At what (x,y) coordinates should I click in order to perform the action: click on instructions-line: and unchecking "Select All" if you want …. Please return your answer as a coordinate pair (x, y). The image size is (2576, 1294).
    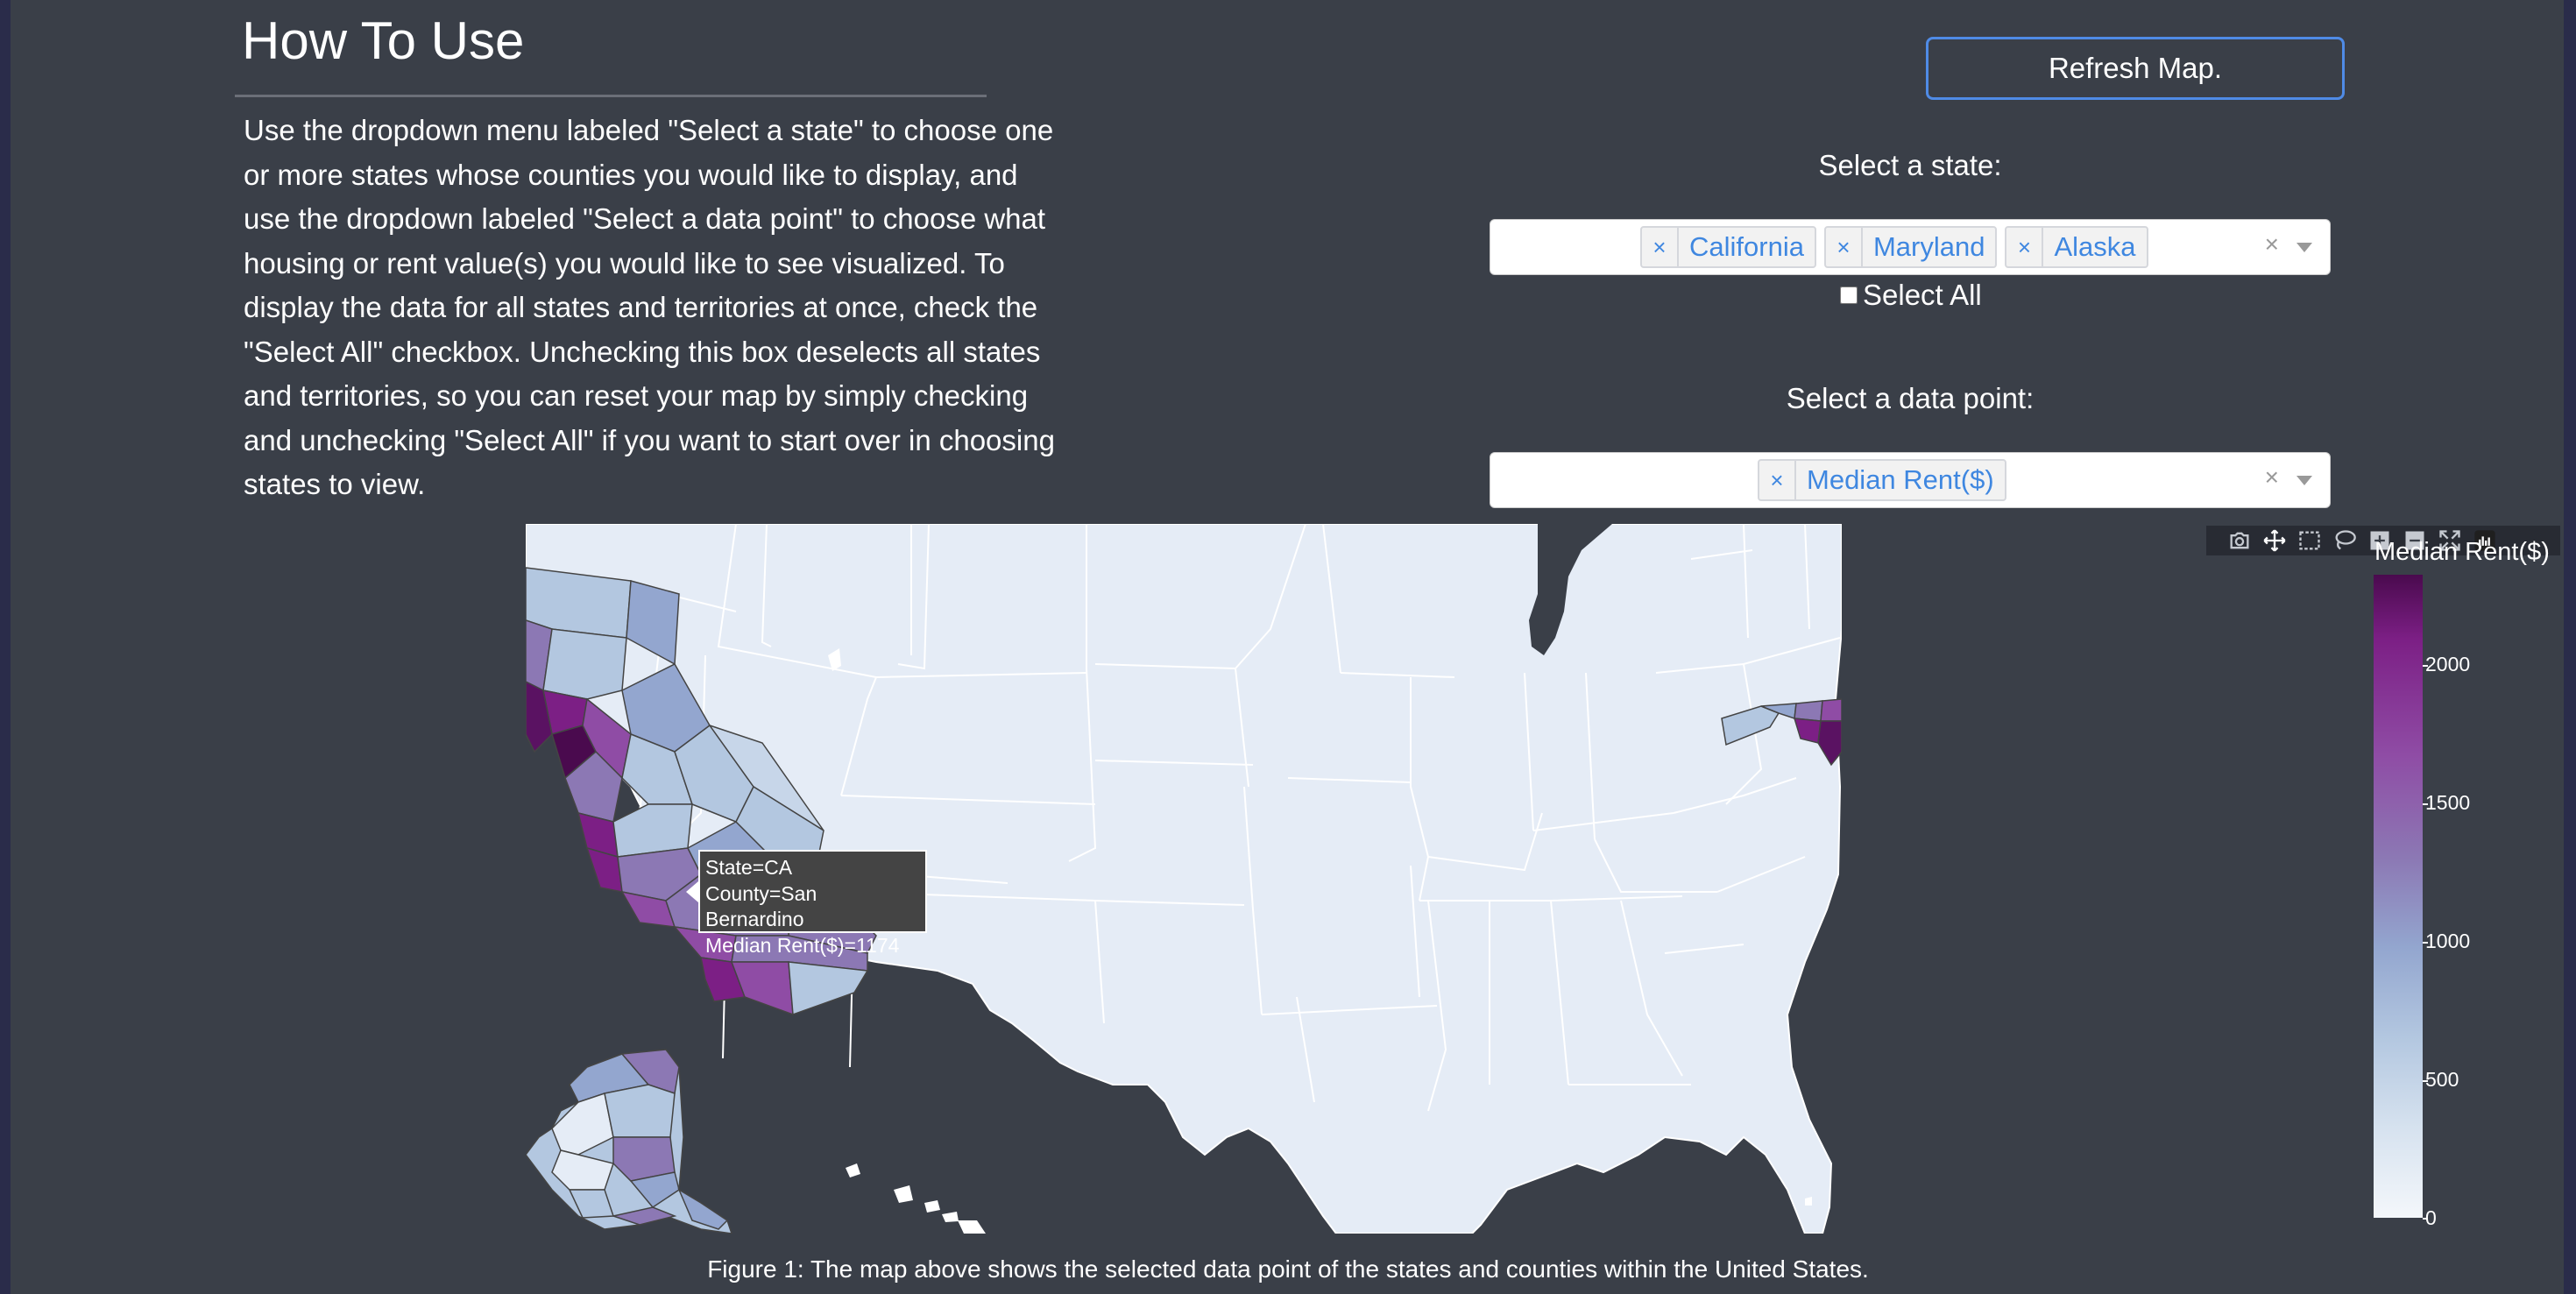
    Looking at the image, I should click on (649, 440).